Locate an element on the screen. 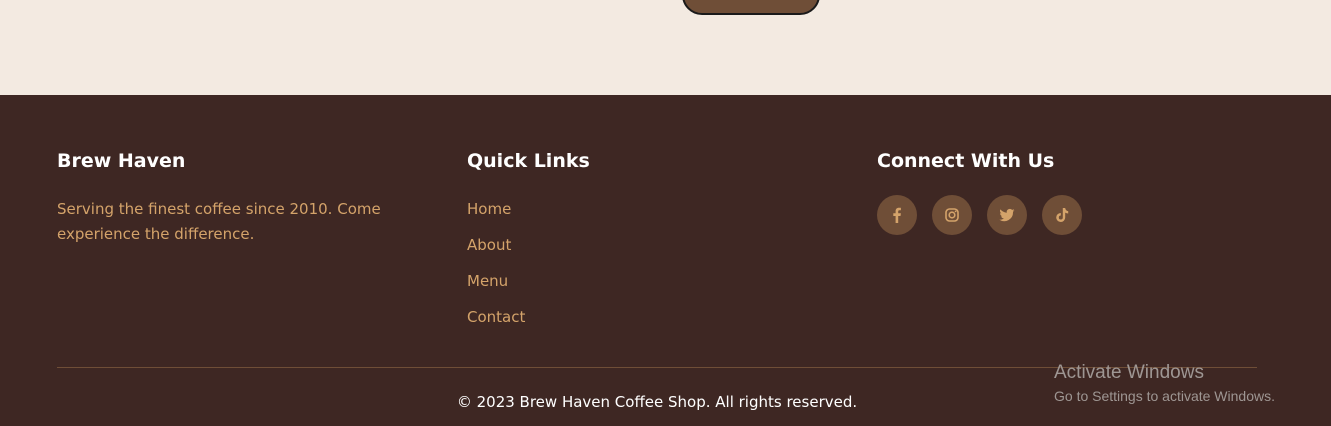 Image resolution: width=1331 pixels, height=426 pixels. quick-links-list: Home About Menu Contact is located at coordinates (496, 271).